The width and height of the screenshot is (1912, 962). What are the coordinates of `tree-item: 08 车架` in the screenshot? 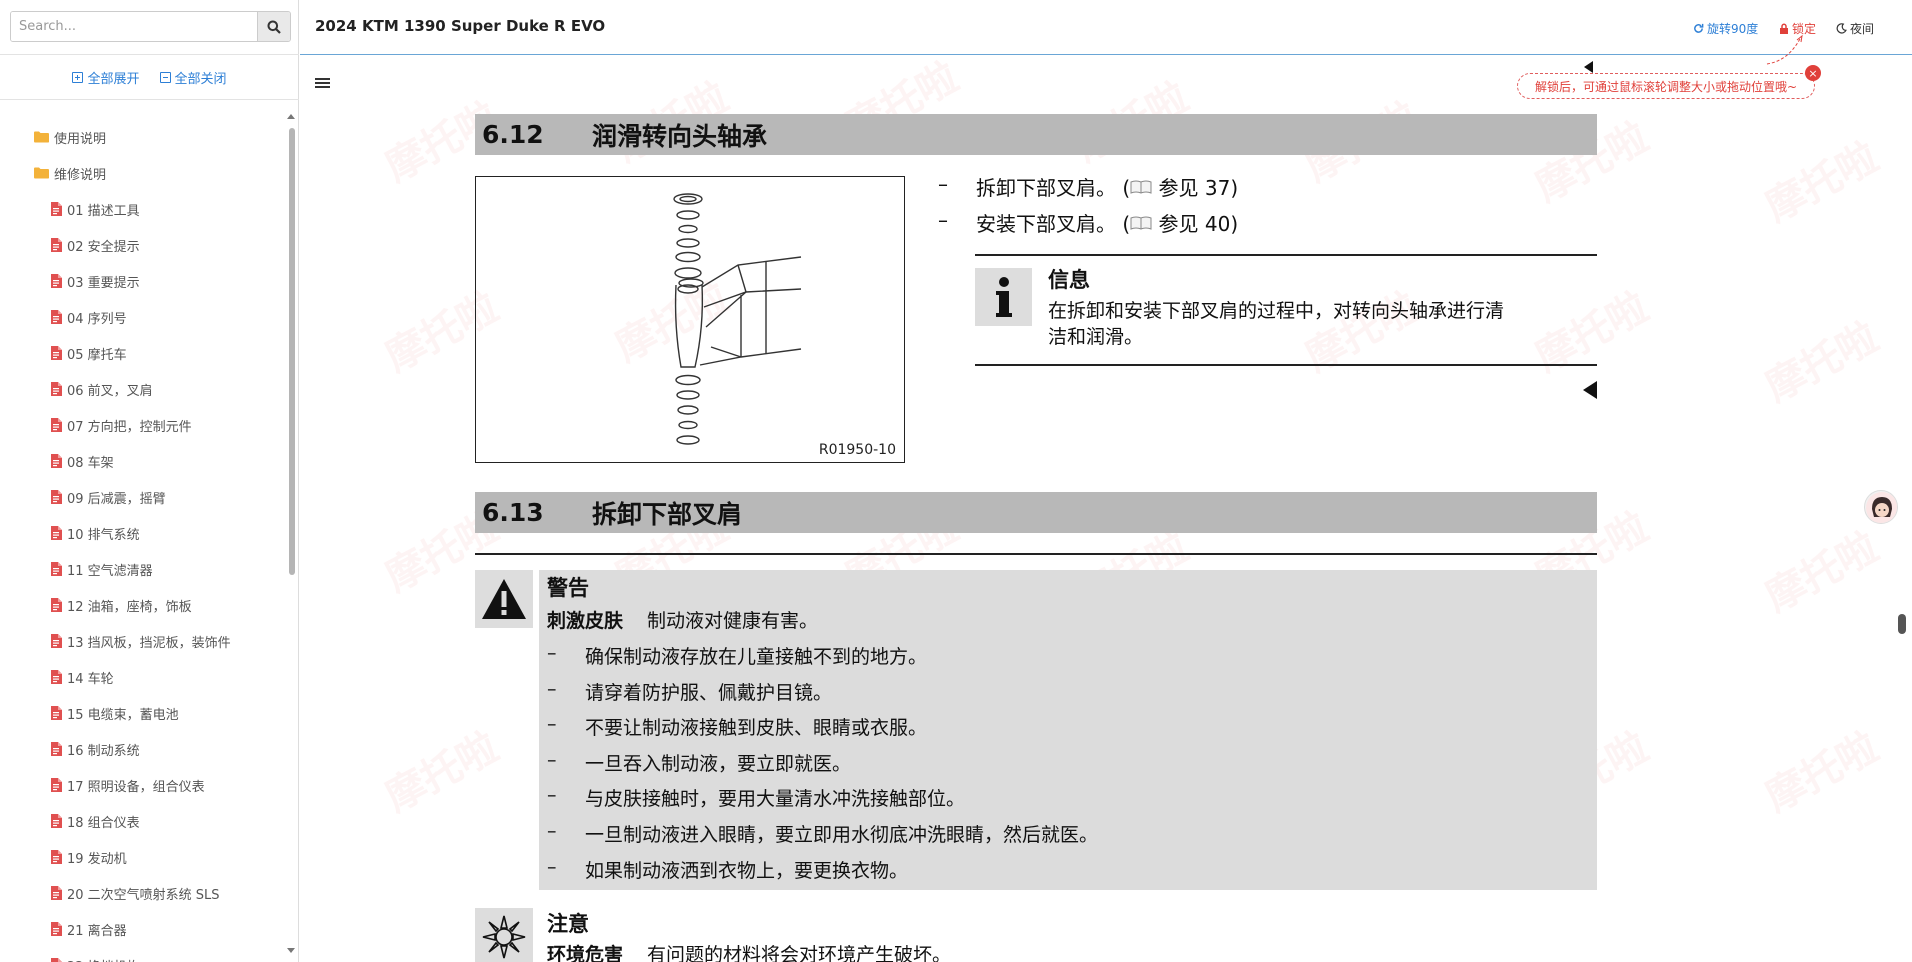 It's located at (82, 461).